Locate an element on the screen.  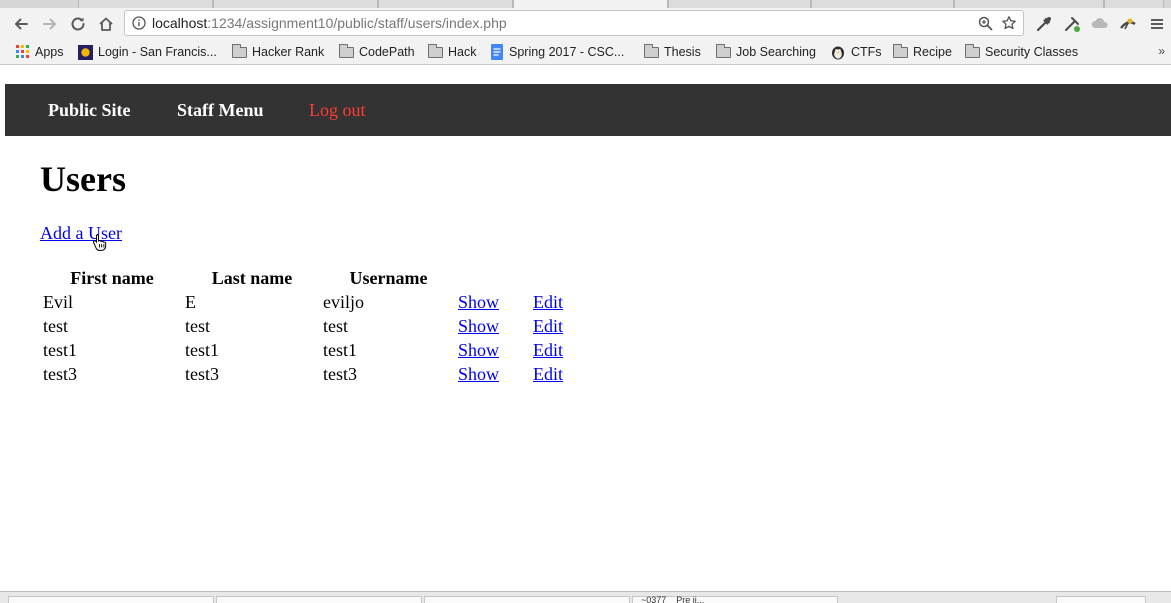
column-header-show is located at coordinates (493, 278).